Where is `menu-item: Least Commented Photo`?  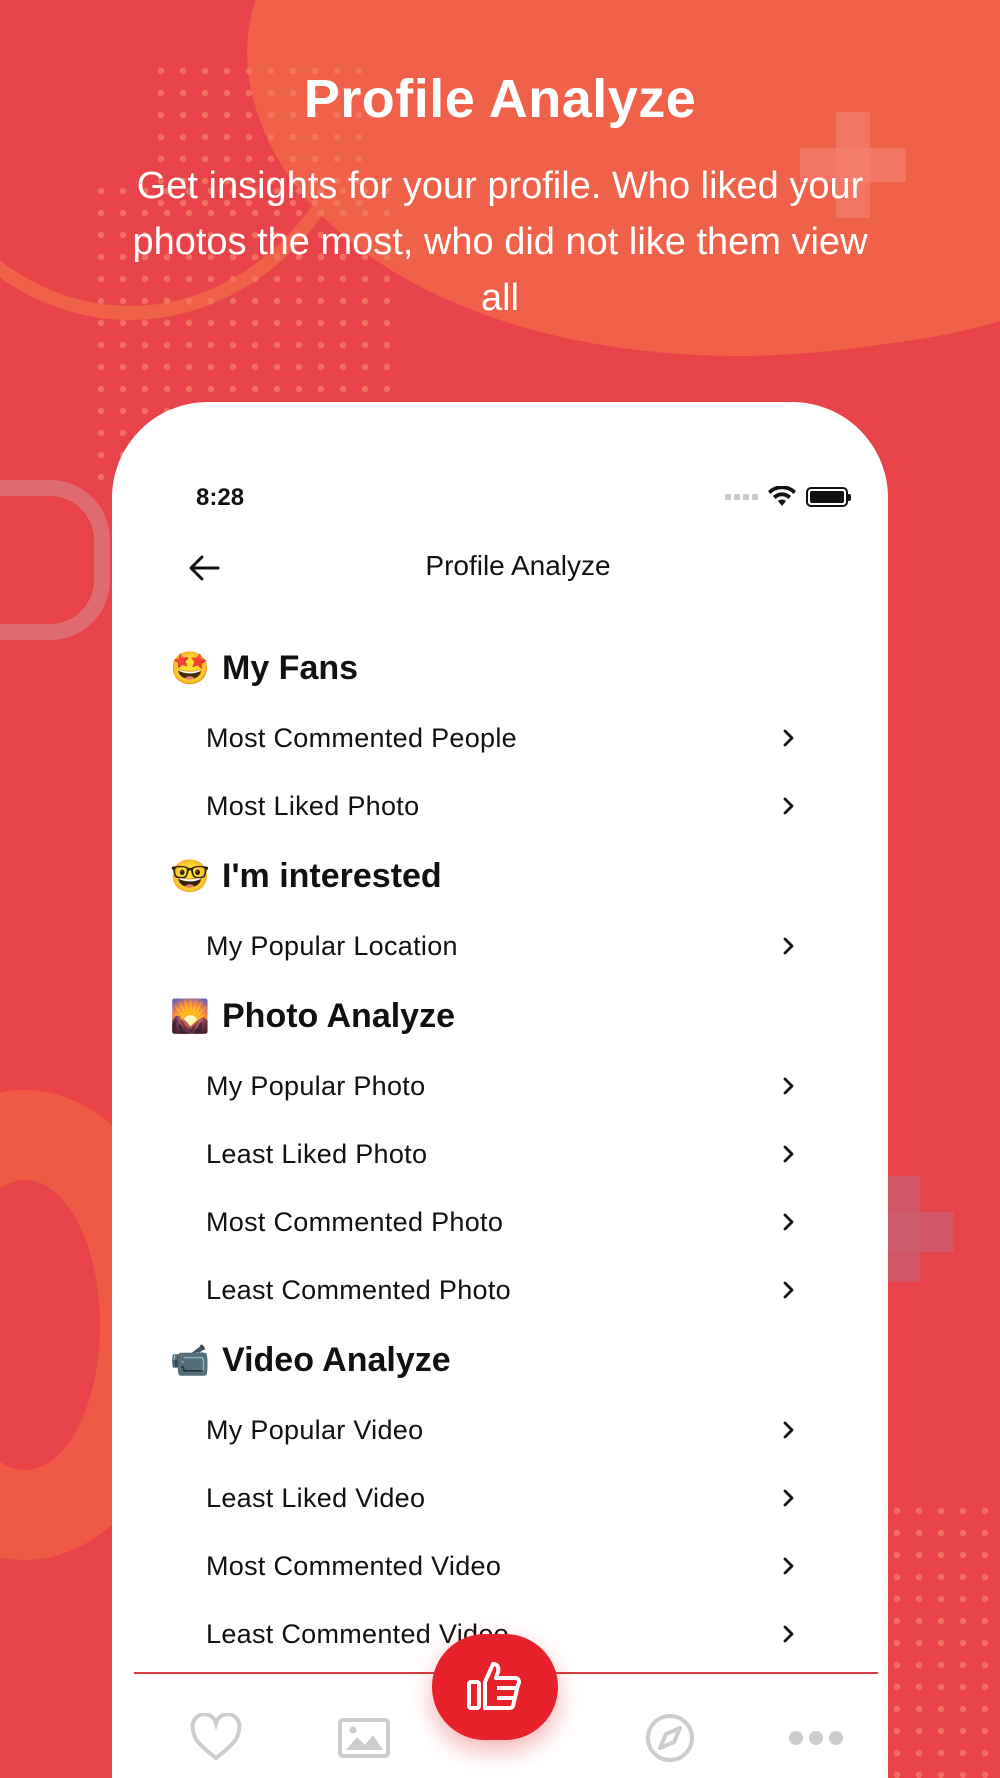 menu-item: Least Commented Photo is located at coordinates (500, 1290).